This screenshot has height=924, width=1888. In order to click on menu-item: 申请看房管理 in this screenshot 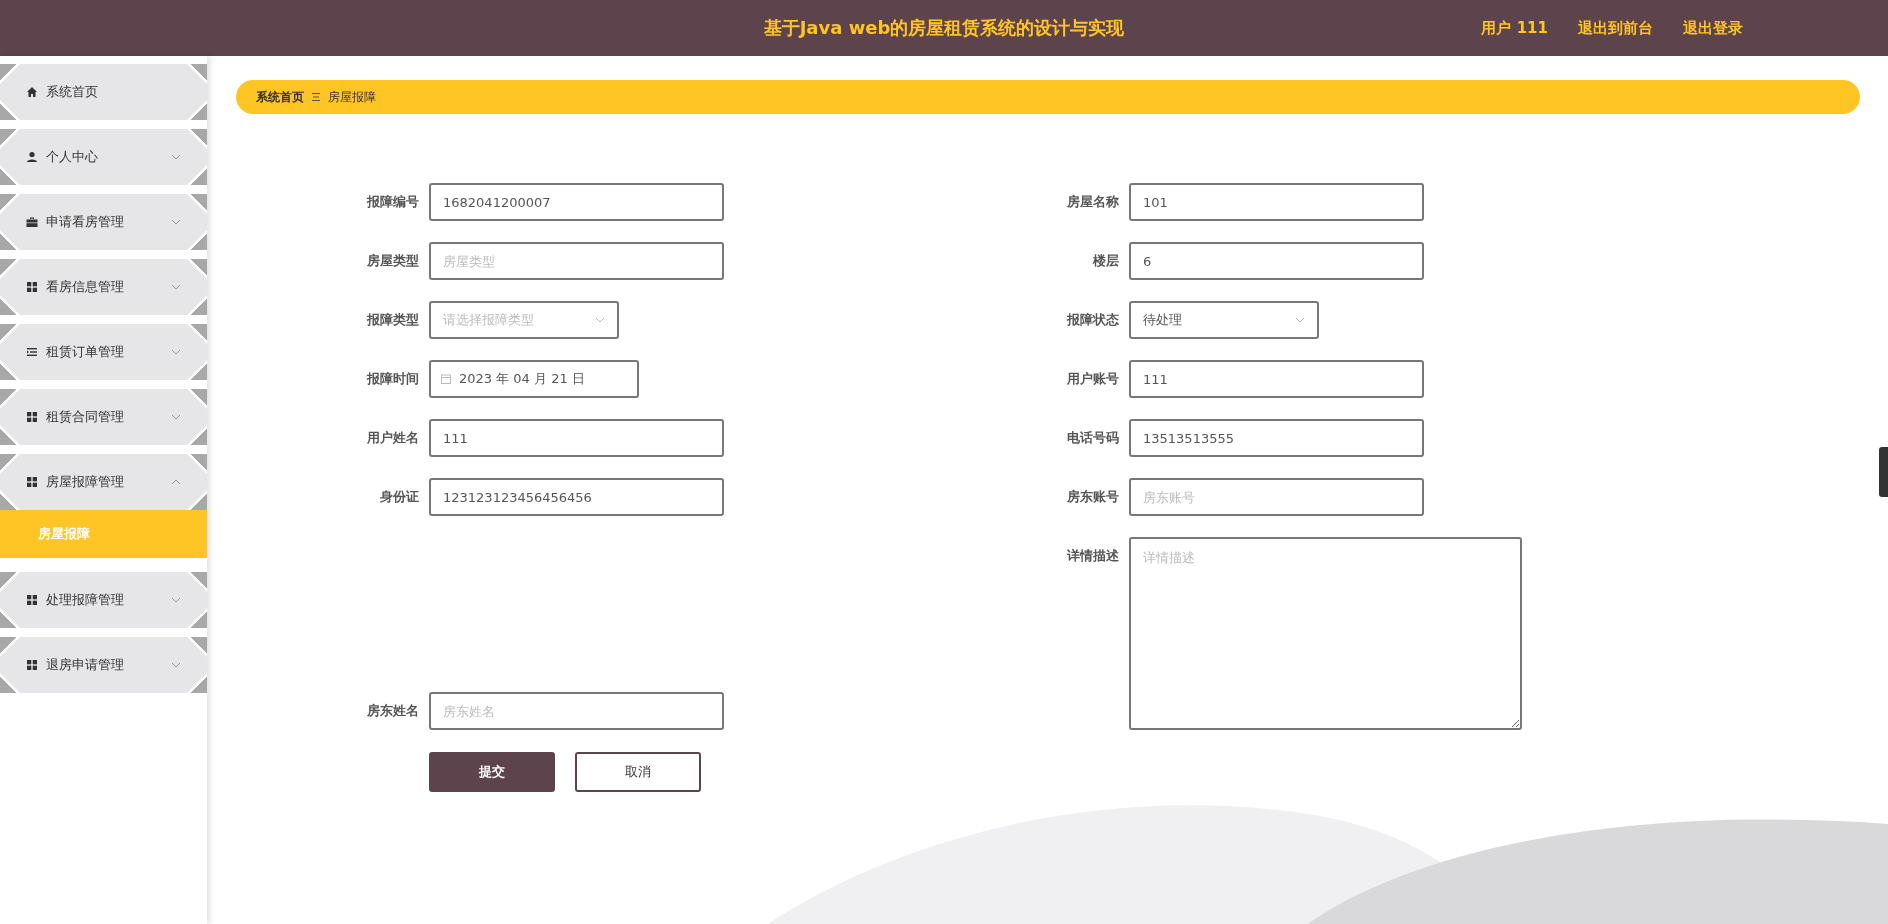, I will do `click(103, 222)`.